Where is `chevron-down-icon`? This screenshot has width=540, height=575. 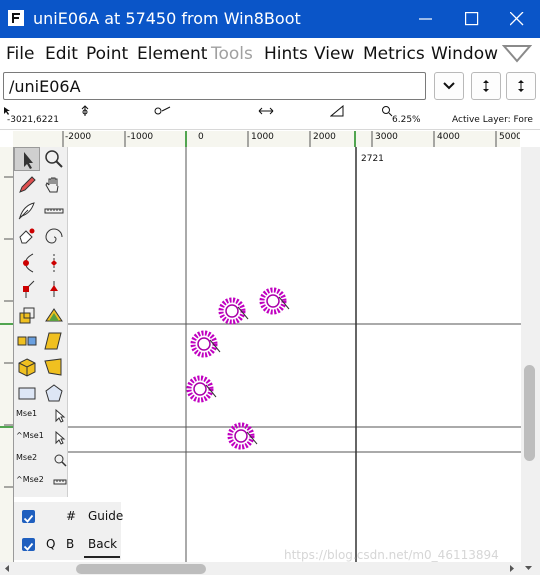
chevron-down-icon is located at coordinates (449, 86).